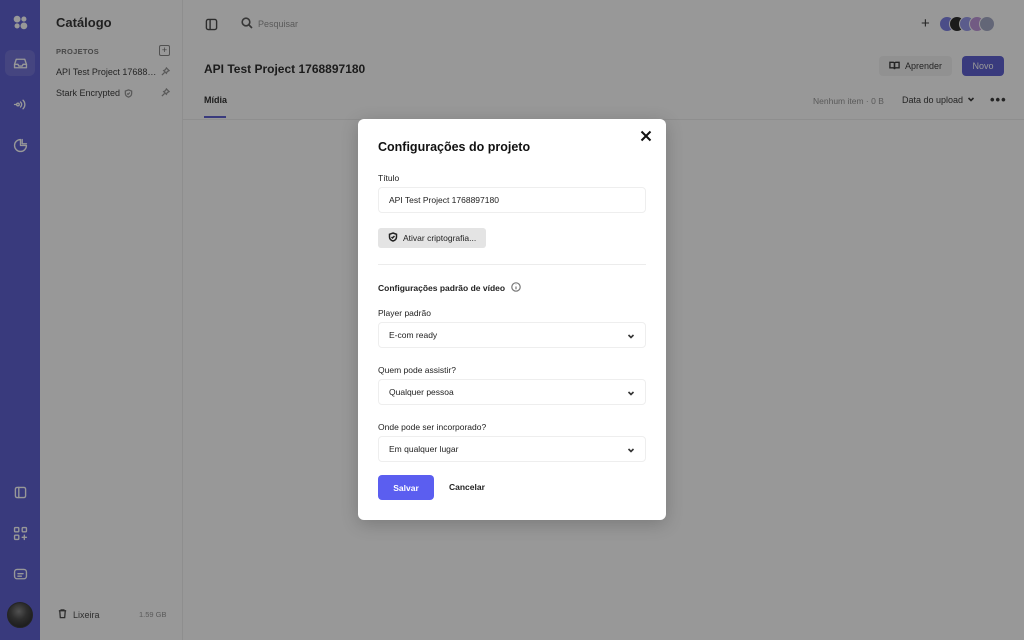 The width and height of the screenshot is (1024, 640). Describe the element at coordinates (454, 147) in the screenshot. I see `dialog-title: Configurações do projeto` at that location.